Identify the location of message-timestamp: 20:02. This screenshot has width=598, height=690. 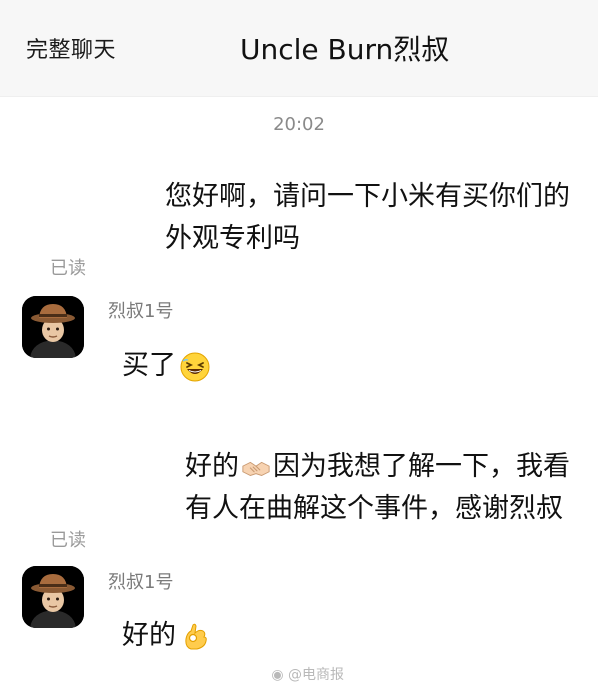
(299, 124).